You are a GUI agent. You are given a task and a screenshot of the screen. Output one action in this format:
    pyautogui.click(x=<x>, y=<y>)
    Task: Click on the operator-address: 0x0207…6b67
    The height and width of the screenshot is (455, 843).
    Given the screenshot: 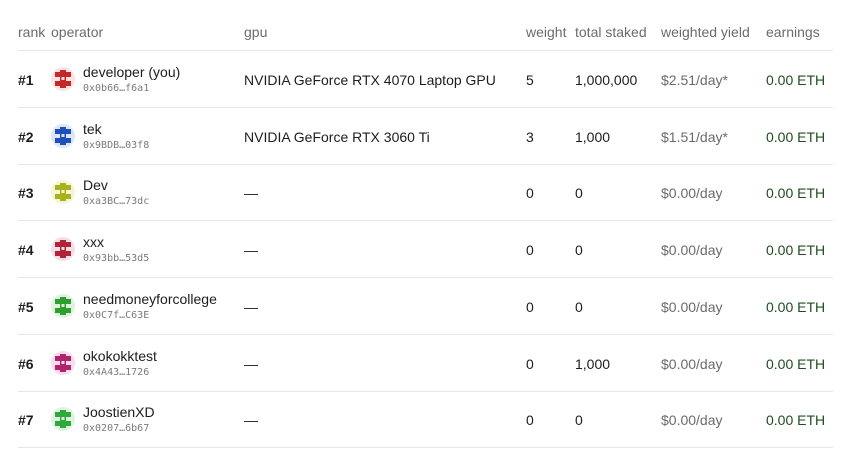 What is the action you would take?
    pyautogui.click(x=116, y=428)
    